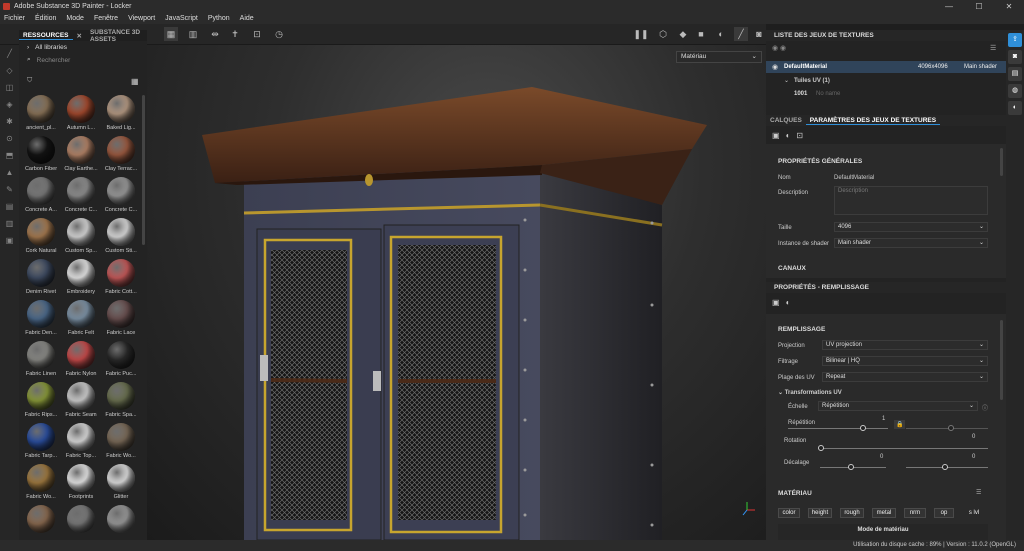 The image size is (1024, 551). What do you see at coordinates (247, 18) in the screenshot?
I see `menu-help: Aide` at bounding box center [247, 18].